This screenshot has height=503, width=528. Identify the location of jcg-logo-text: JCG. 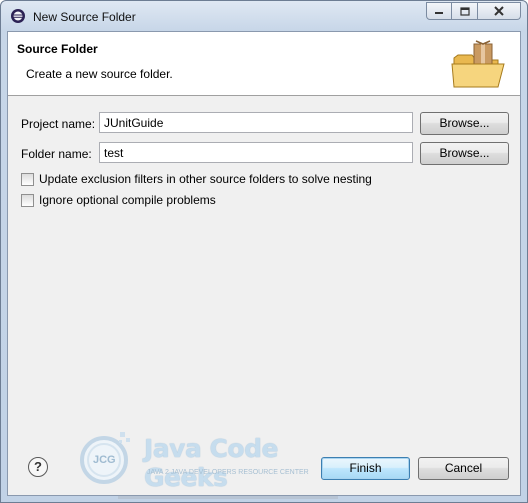
(104, 460).